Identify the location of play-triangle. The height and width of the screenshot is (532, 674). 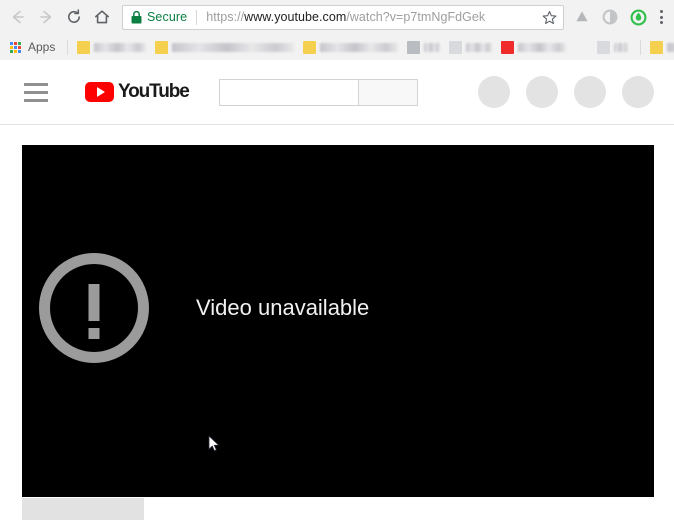
(100, 92).